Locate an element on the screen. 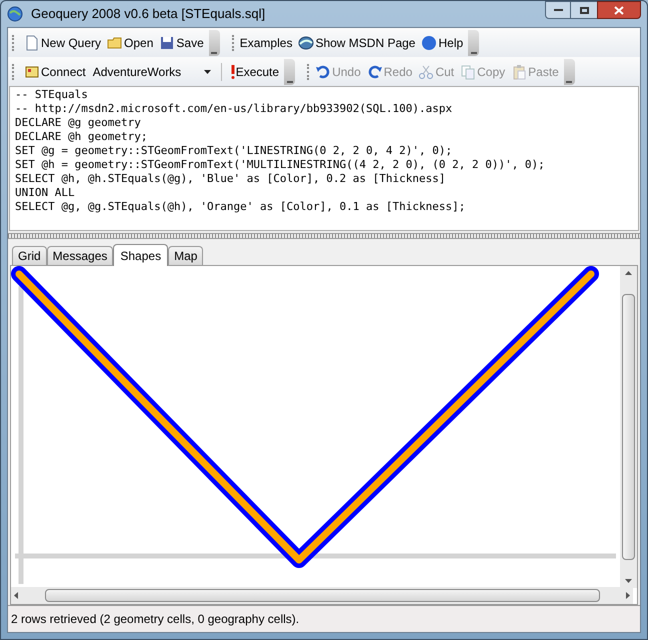  code-line: DECLARE @g geometry is located at coordinates (78, 123).